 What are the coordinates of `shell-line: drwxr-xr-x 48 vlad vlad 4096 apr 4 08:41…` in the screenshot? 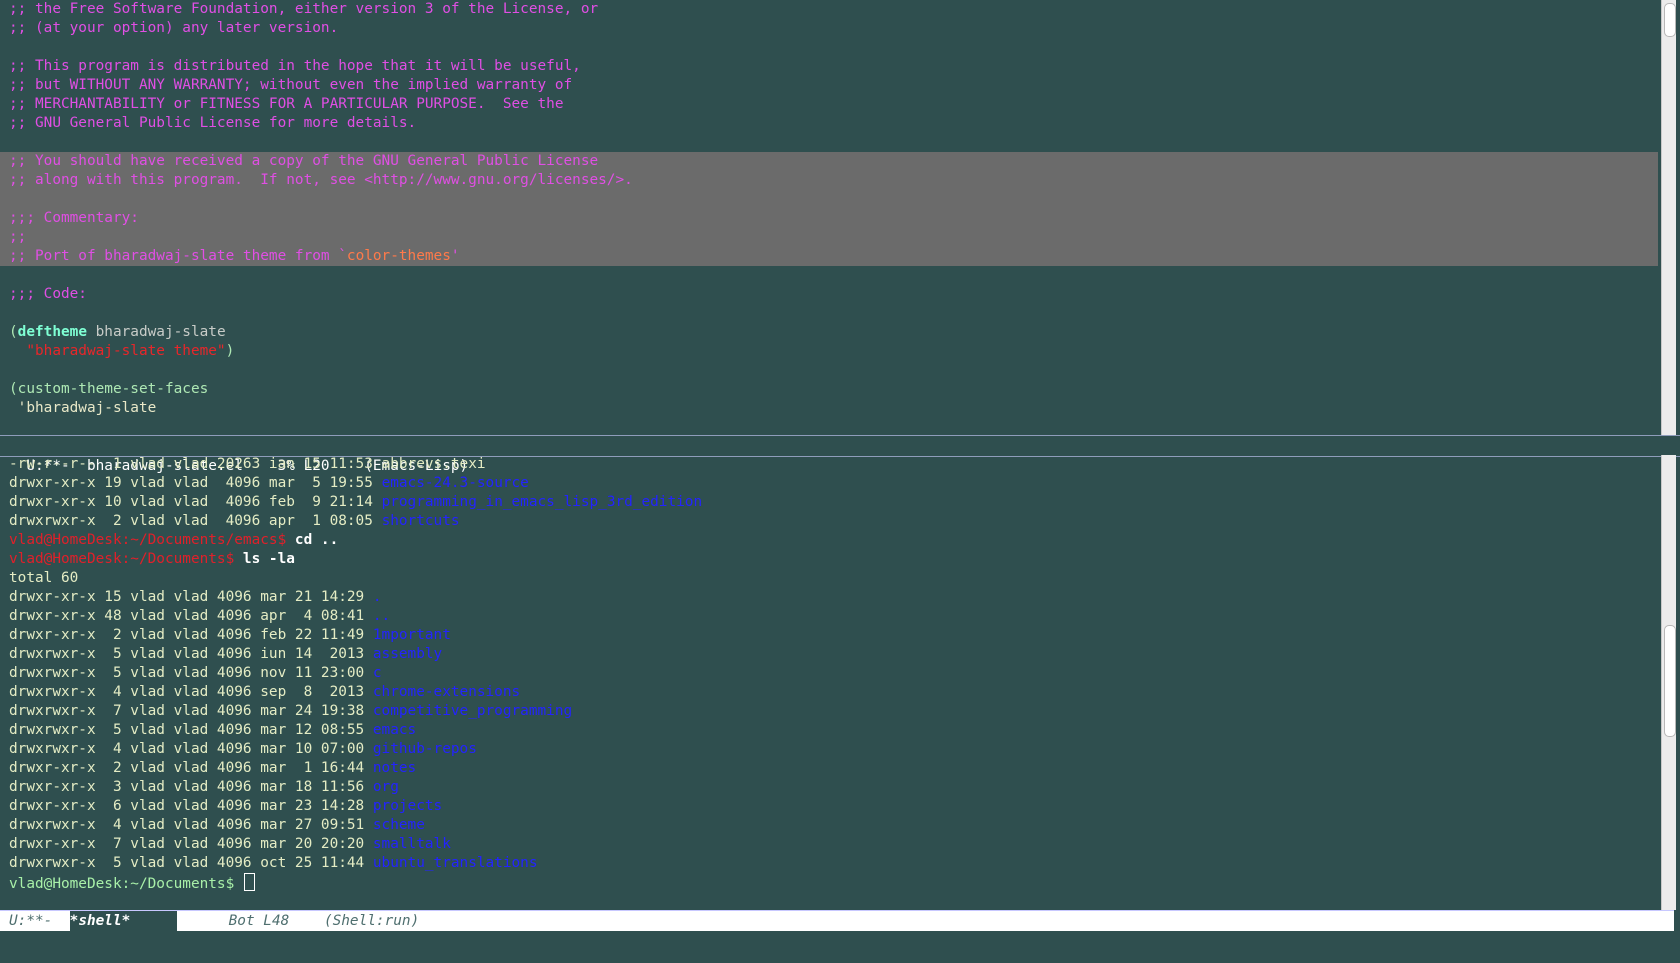 It's located at (829, 616).